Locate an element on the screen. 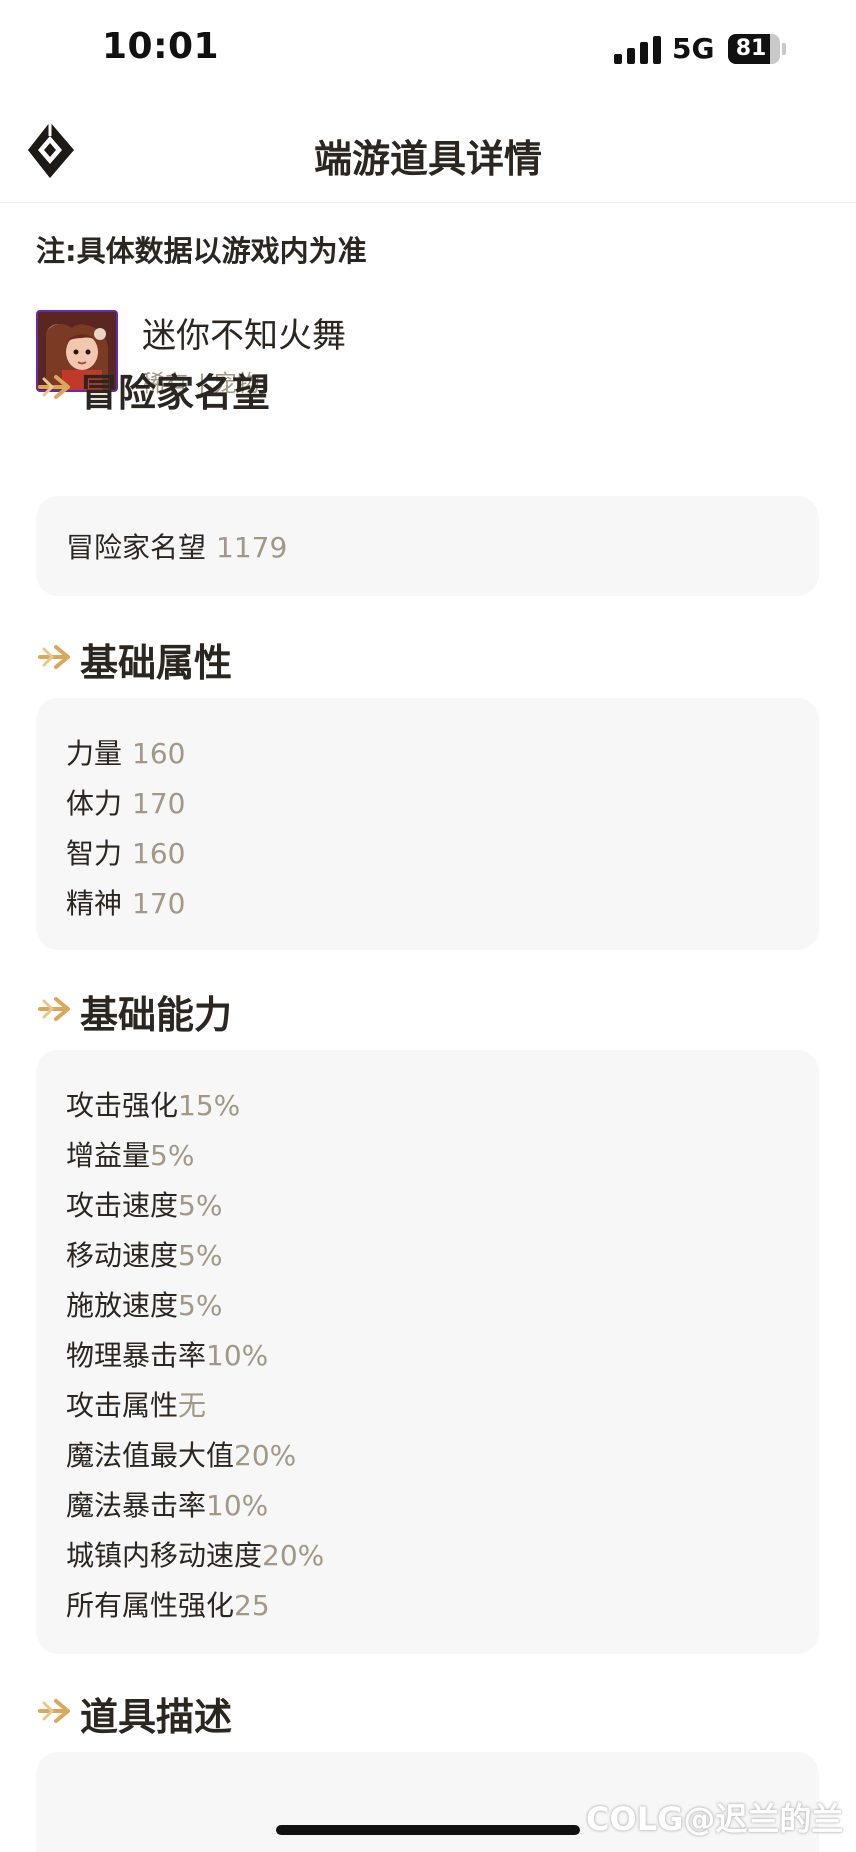 The width and height of the screenshot is (856, 1852). stat-value: 1179 is located at coordinates (252, 547).